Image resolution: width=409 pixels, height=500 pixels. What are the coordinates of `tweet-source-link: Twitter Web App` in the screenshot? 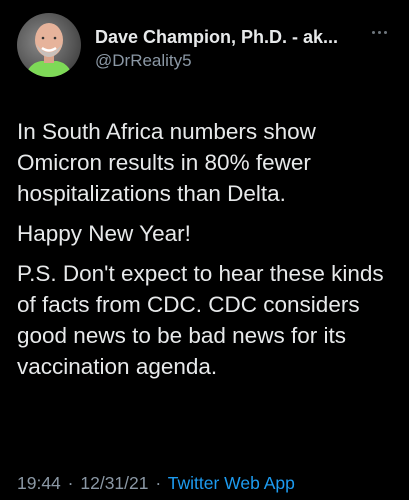 It's located at (231, 483).